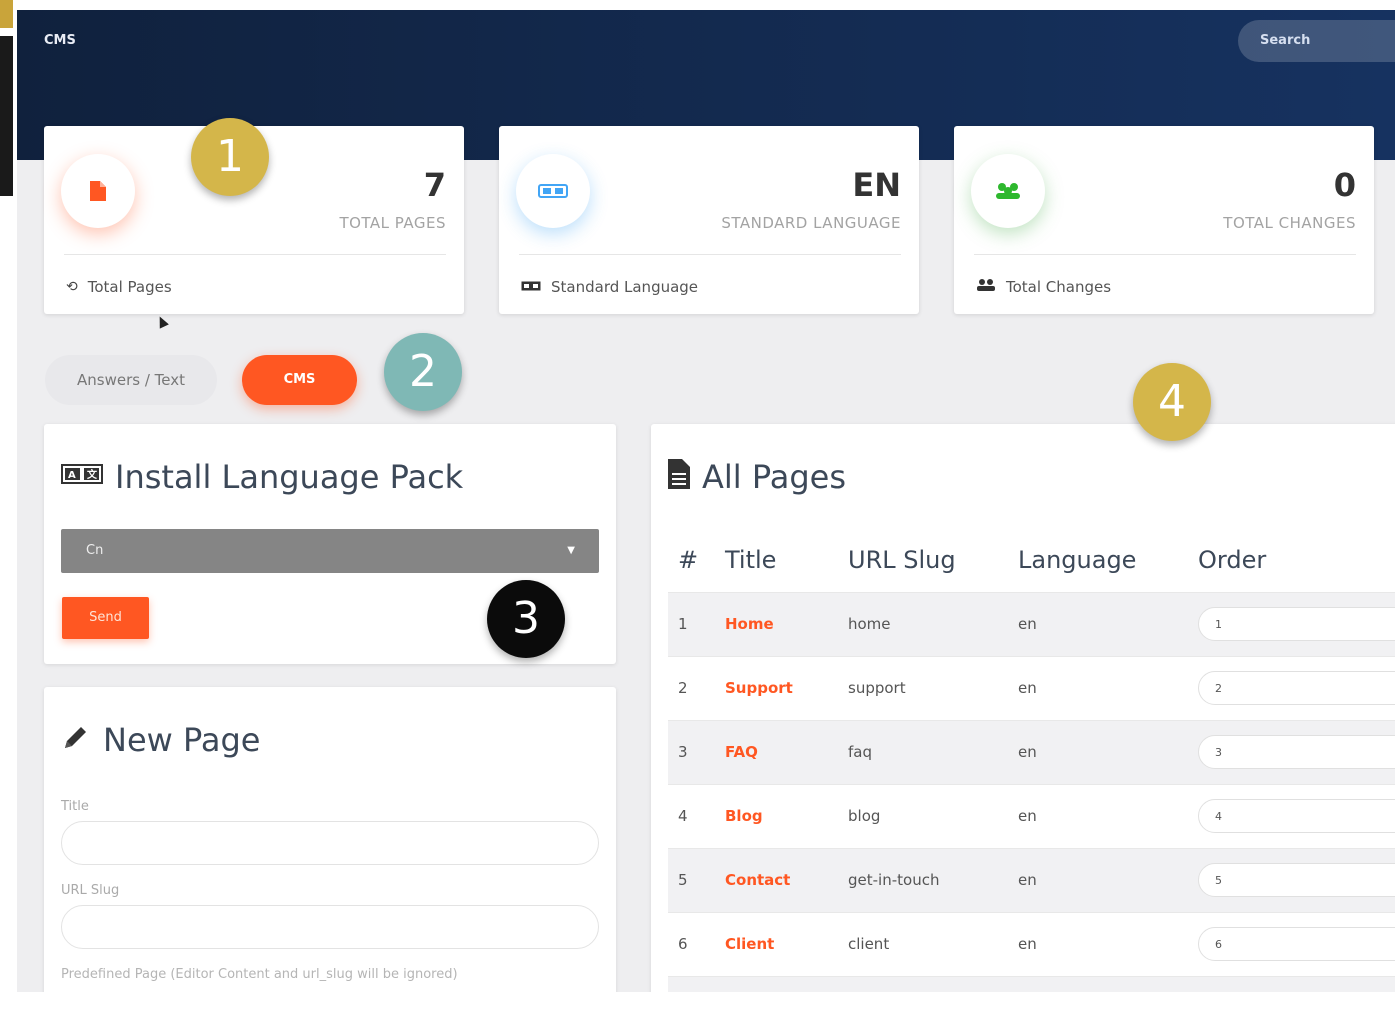 Image resolution: width=1395 pixels, height=1029 pixels. I want to click on history-icon: ⟲, so click(72, 287).